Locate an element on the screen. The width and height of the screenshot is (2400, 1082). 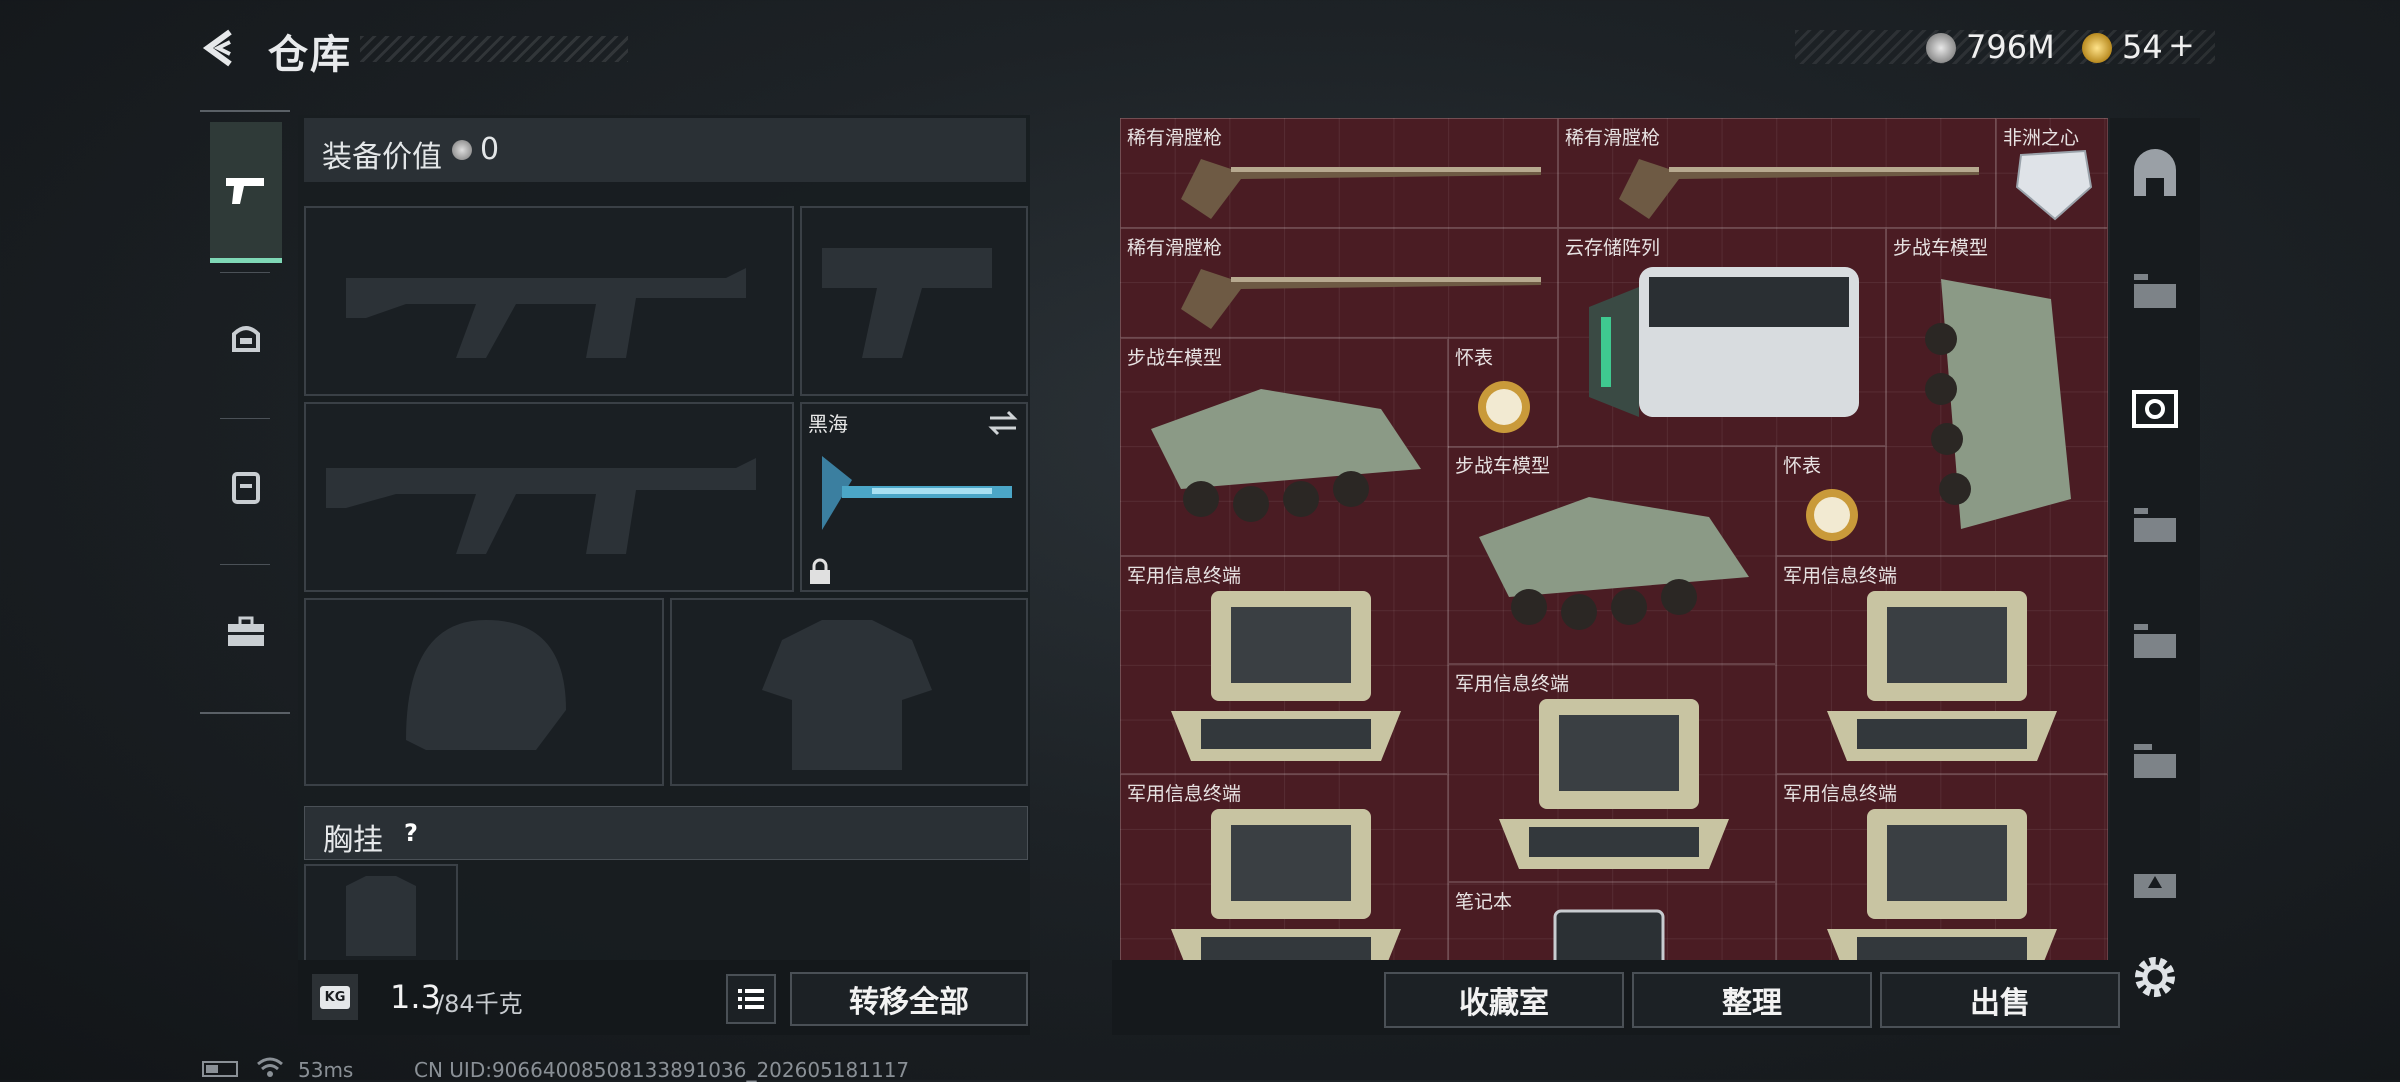
page-title: 仓库 is located at coordinates (310, 55).